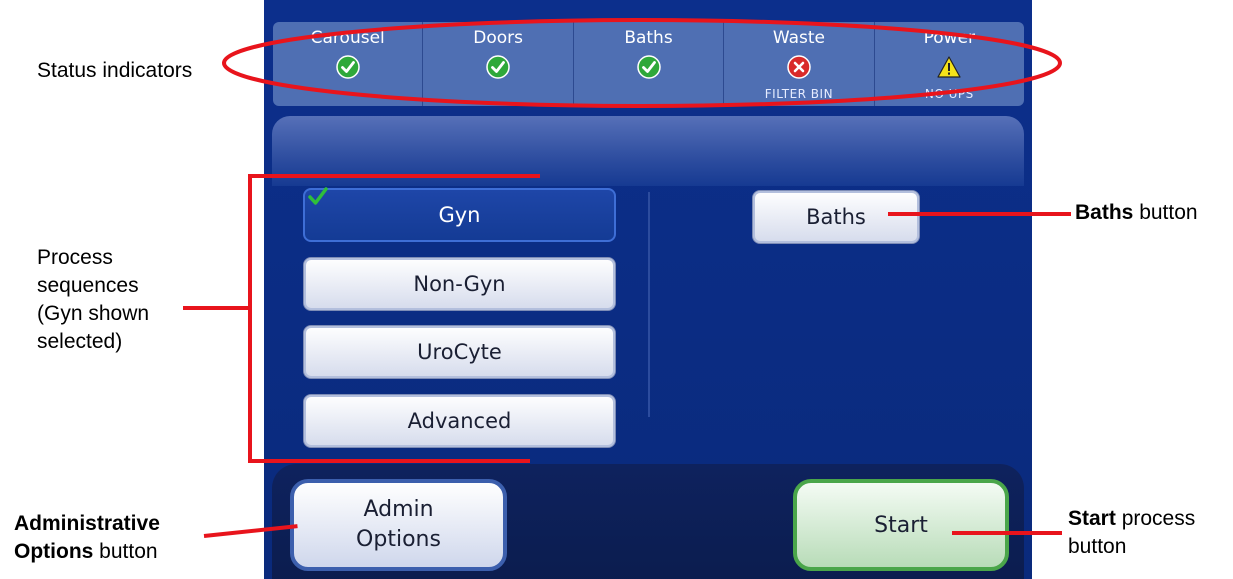 This screenshot has height=579, width=1233. Describe the element at coordinates (394, 176) in the screenshot. I see `process-bracket-top` at that location.